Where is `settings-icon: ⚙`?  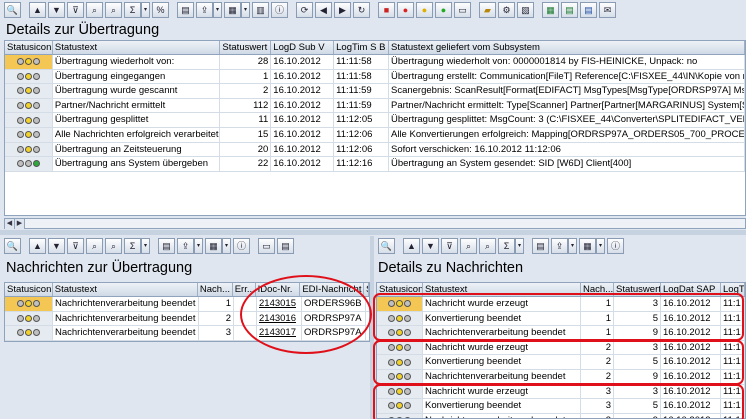
settings-icon: ⚙ is located at coordinates (506, 10).